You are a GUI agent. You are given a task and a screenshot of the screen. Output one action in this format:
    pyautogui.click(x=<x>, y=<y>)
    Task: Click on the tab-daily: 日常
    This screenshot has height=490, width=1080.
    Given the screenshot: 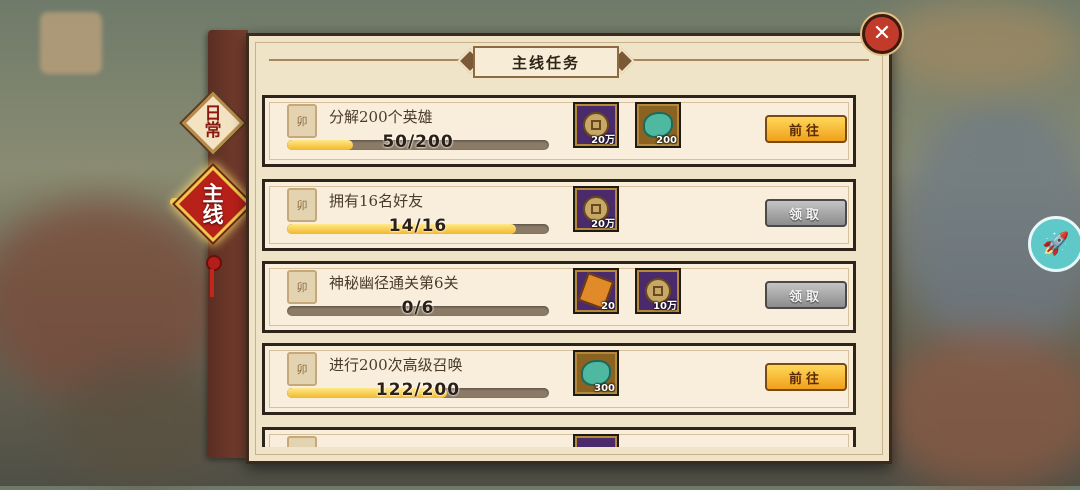 What is the action you would take?
    pyautogui.click(x=213, y=123)
    